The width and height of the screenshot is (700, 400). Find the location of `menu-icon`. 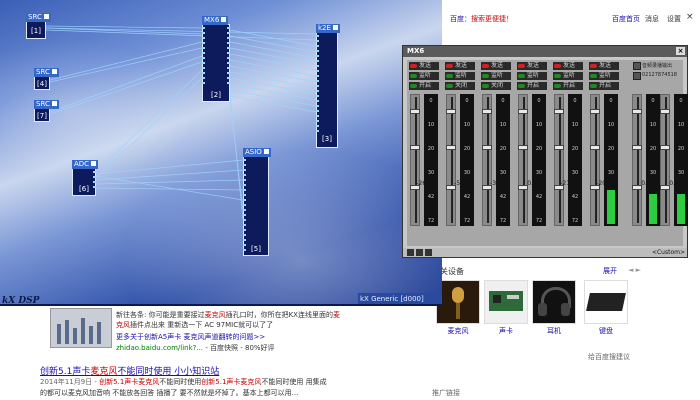

menu-icon is located at coordinates (428, 252).